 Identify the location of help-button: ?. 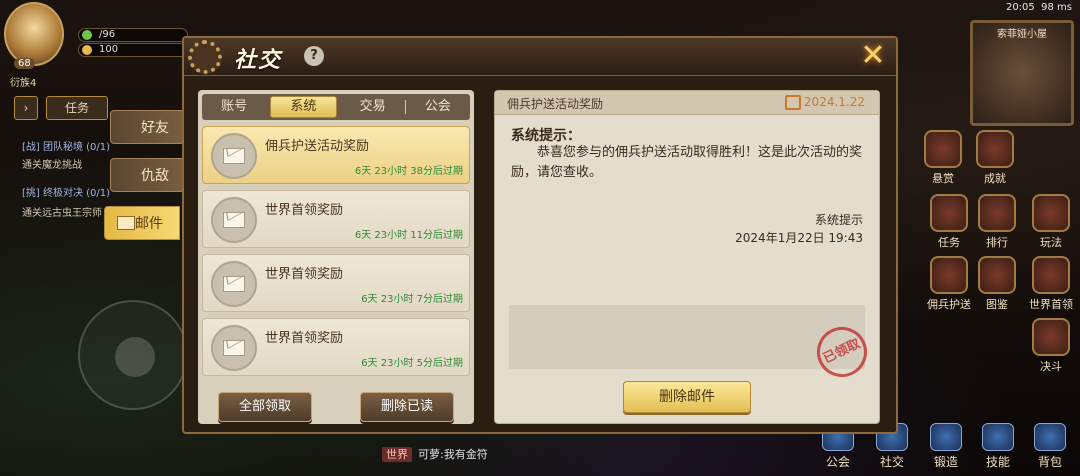
(314, 56).